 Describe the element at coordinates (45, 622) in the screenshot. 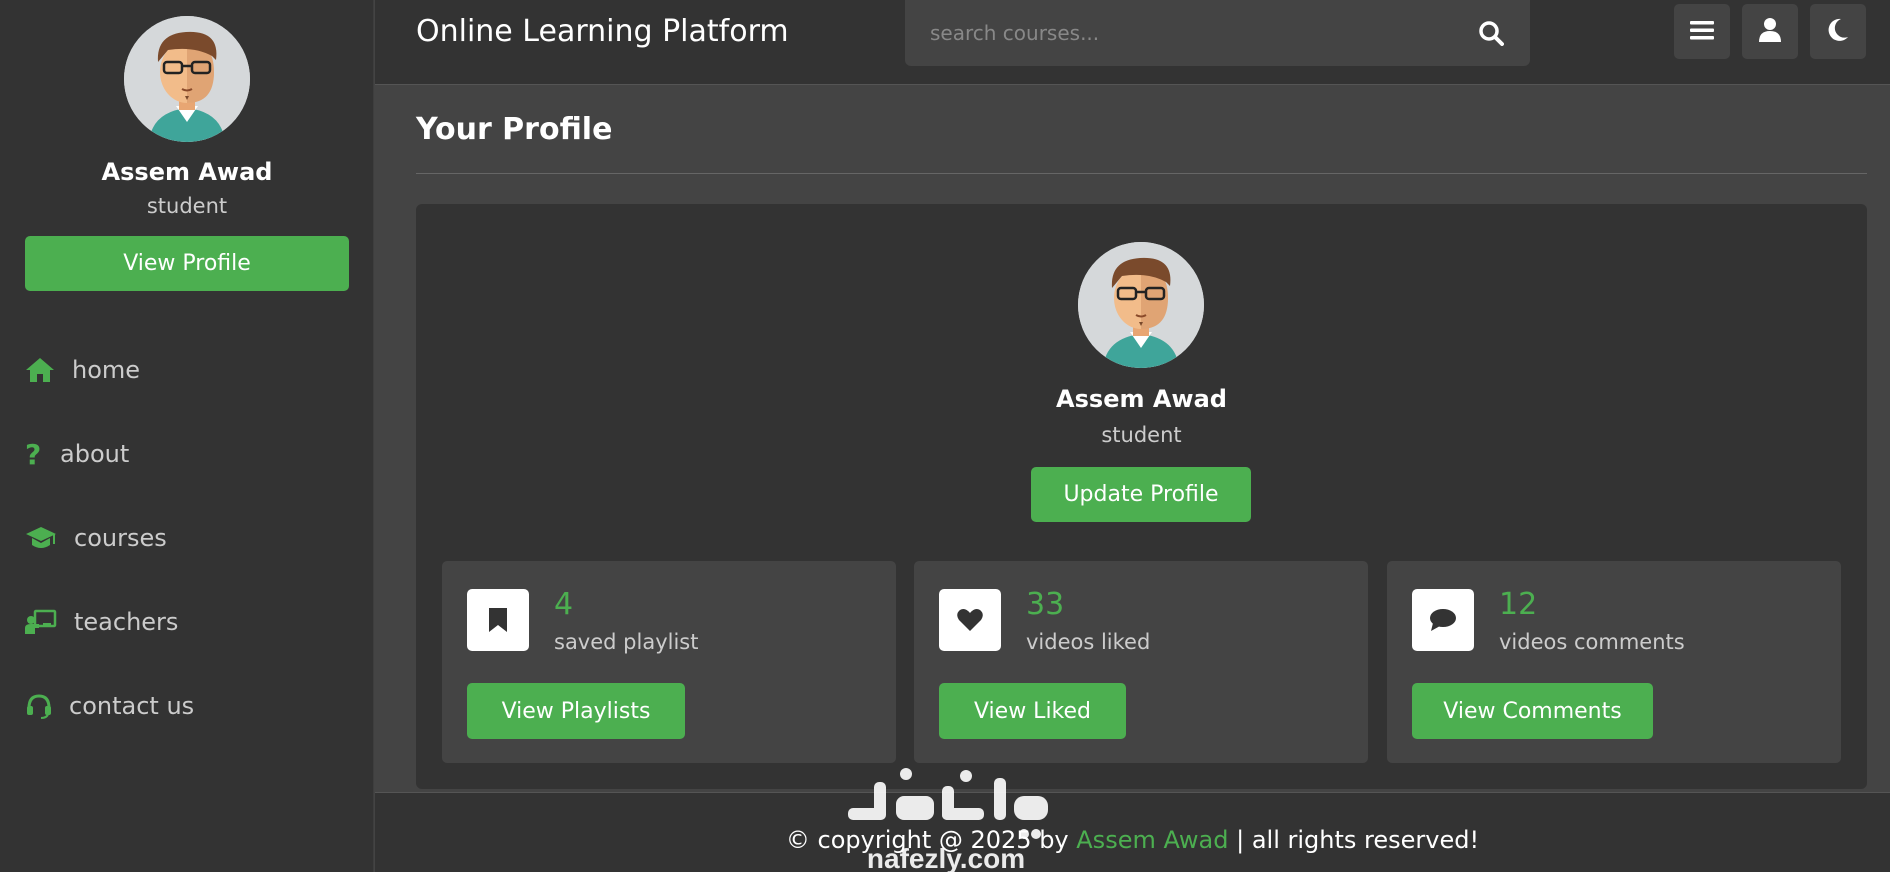

I see `chalkboard-teacher-icon` at that location.